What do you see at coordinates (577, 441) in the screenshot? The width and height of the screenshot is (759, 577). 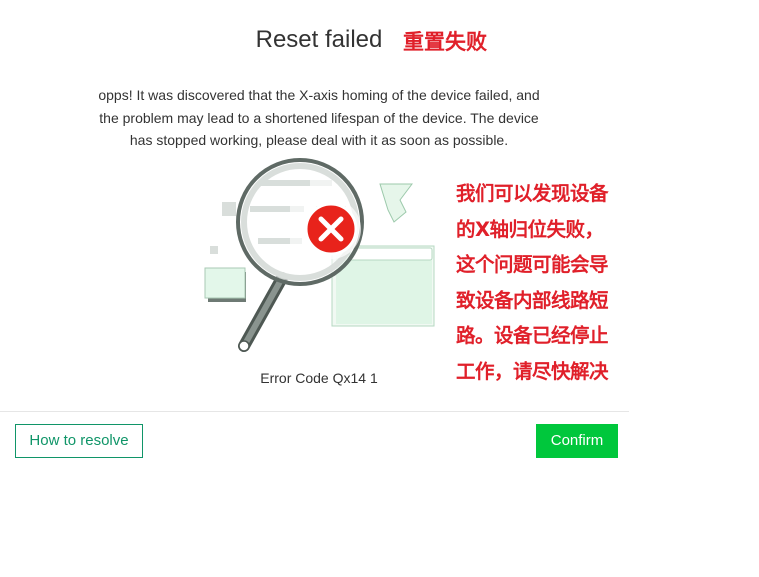 I see `confirm-button: Confirm` at bounding box center [577, 441].